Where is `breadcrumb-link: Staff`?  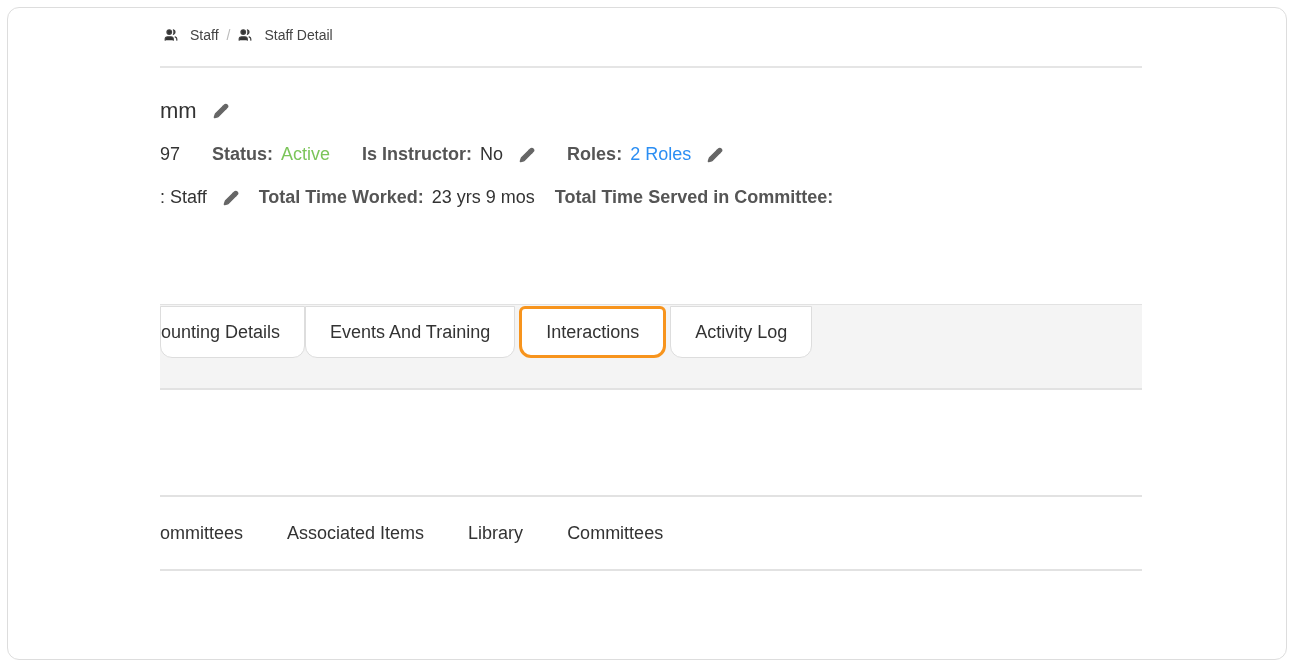
breadcrumb-link: Staff is located at coordinates (204, 35).